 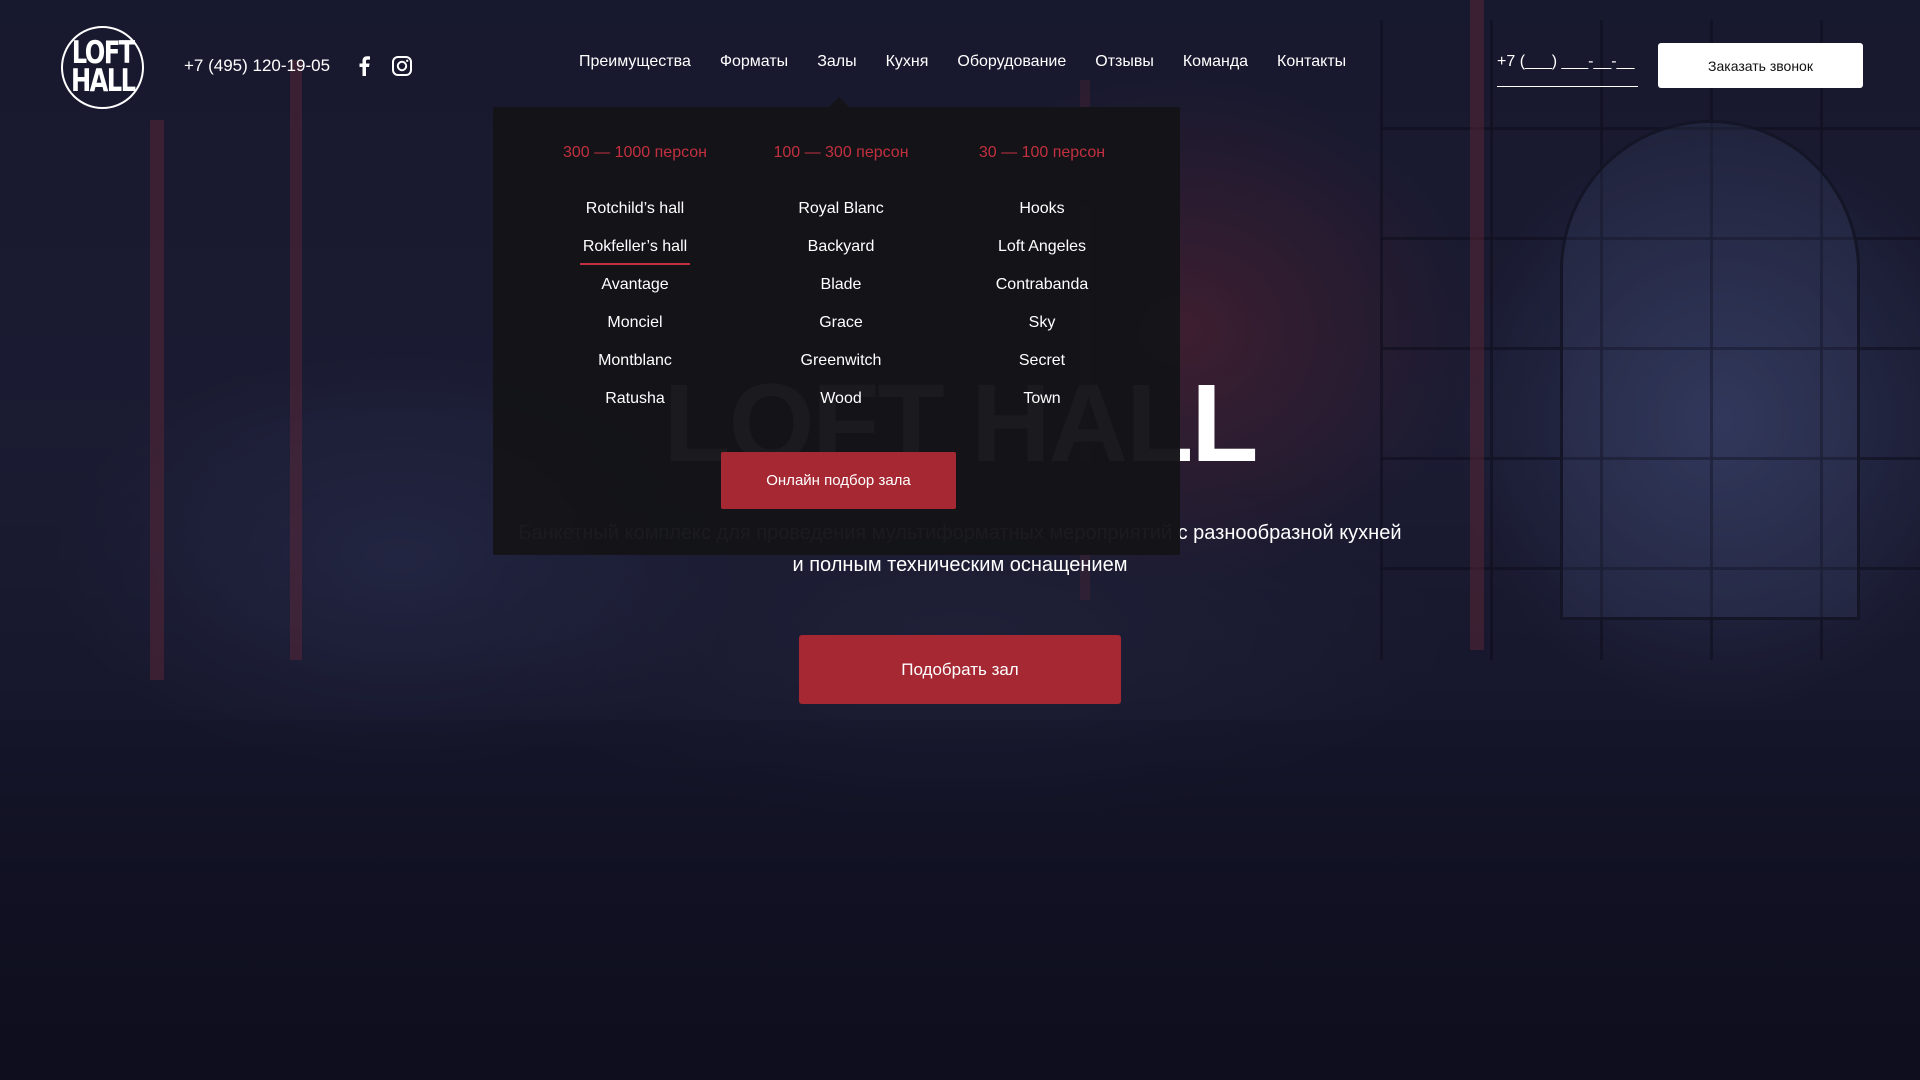 I want to click on hall-link: Royal Blanc, so click(x=841, y=218).